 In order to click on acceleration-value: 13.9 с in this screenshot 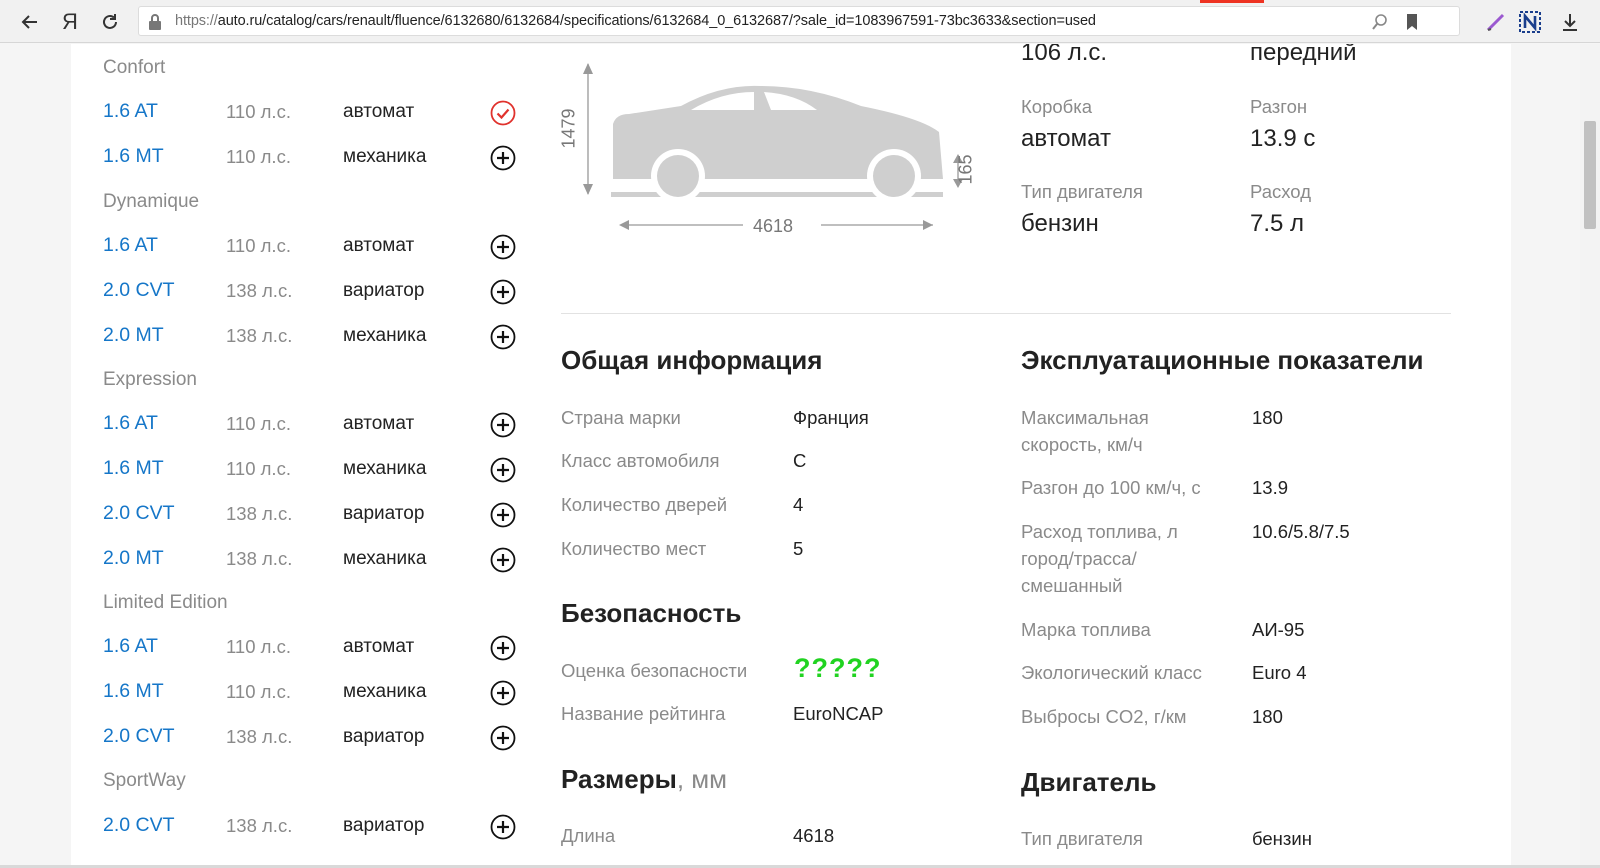, I will do `click(1283, 138)`.